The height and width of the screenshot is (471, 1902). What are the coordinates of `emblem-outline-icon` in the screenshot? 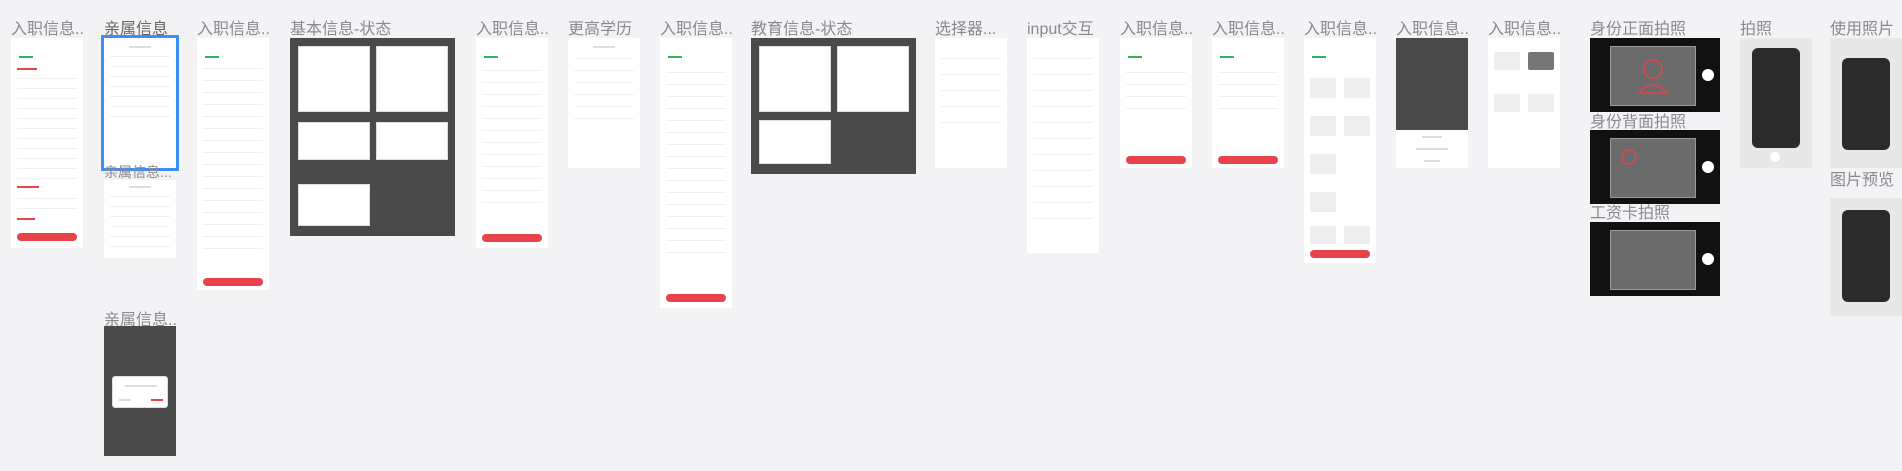 It's located at (1629, 157).